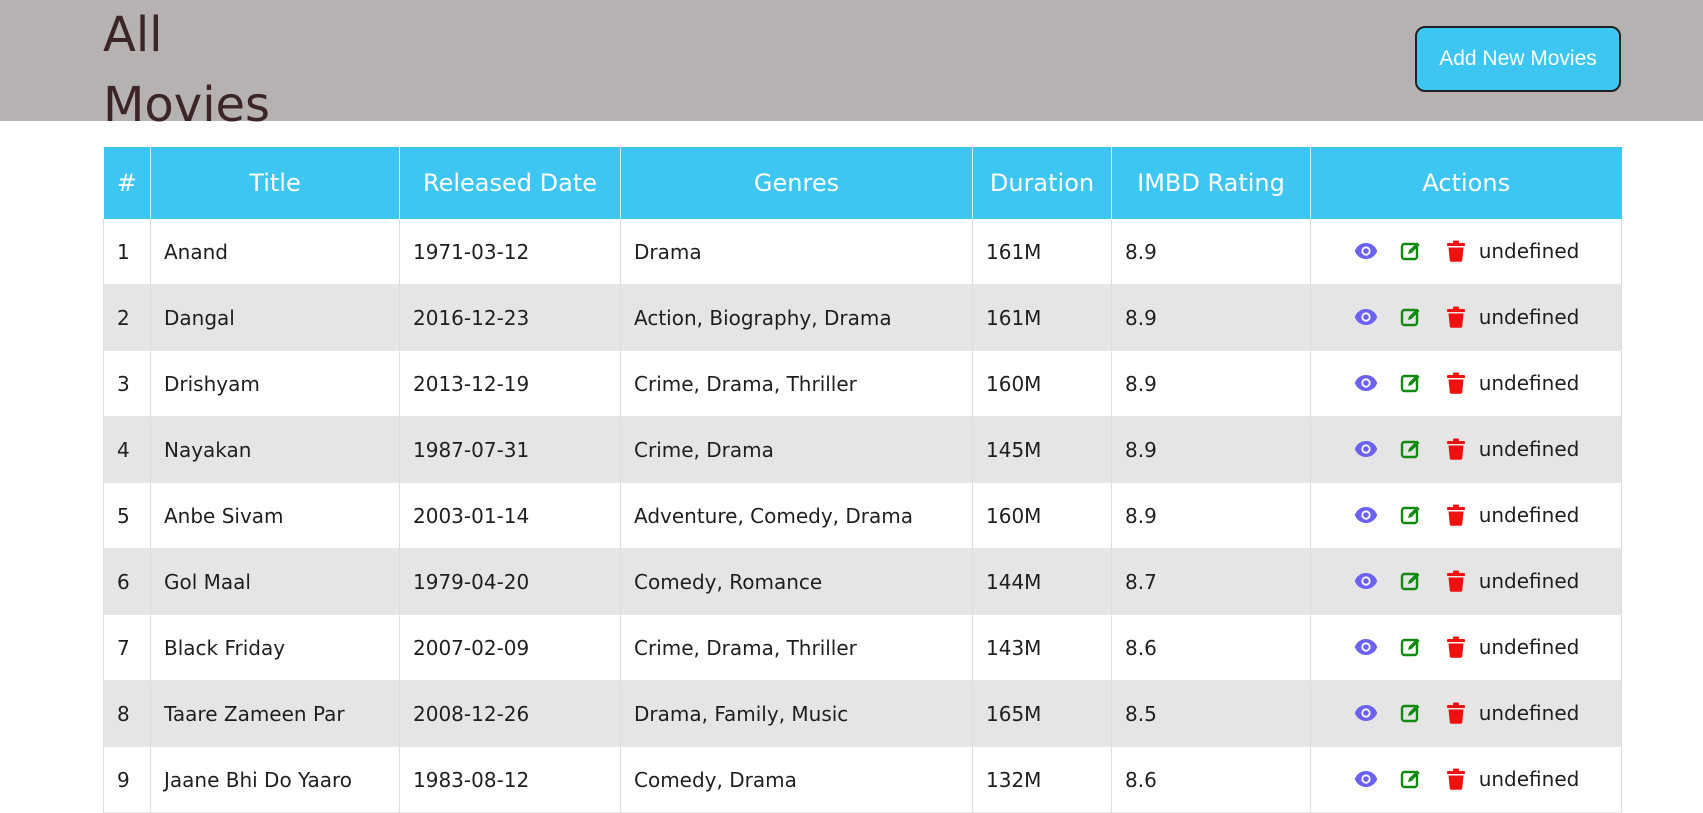  What do you see at coordinates (1211, 647) in the screenshot?
I see `imdb-rating-cell: 8.6` at bounding box center [1211, 647].